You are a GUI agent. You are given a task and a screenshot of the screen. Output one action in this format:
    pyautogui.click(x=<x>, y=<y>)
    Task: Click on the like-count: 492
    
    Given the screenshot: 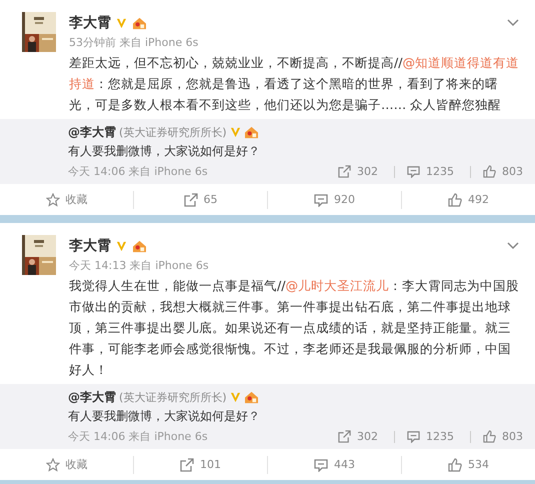 What is the action you would take?
    pyautogui.click(x=478, y=199)
    